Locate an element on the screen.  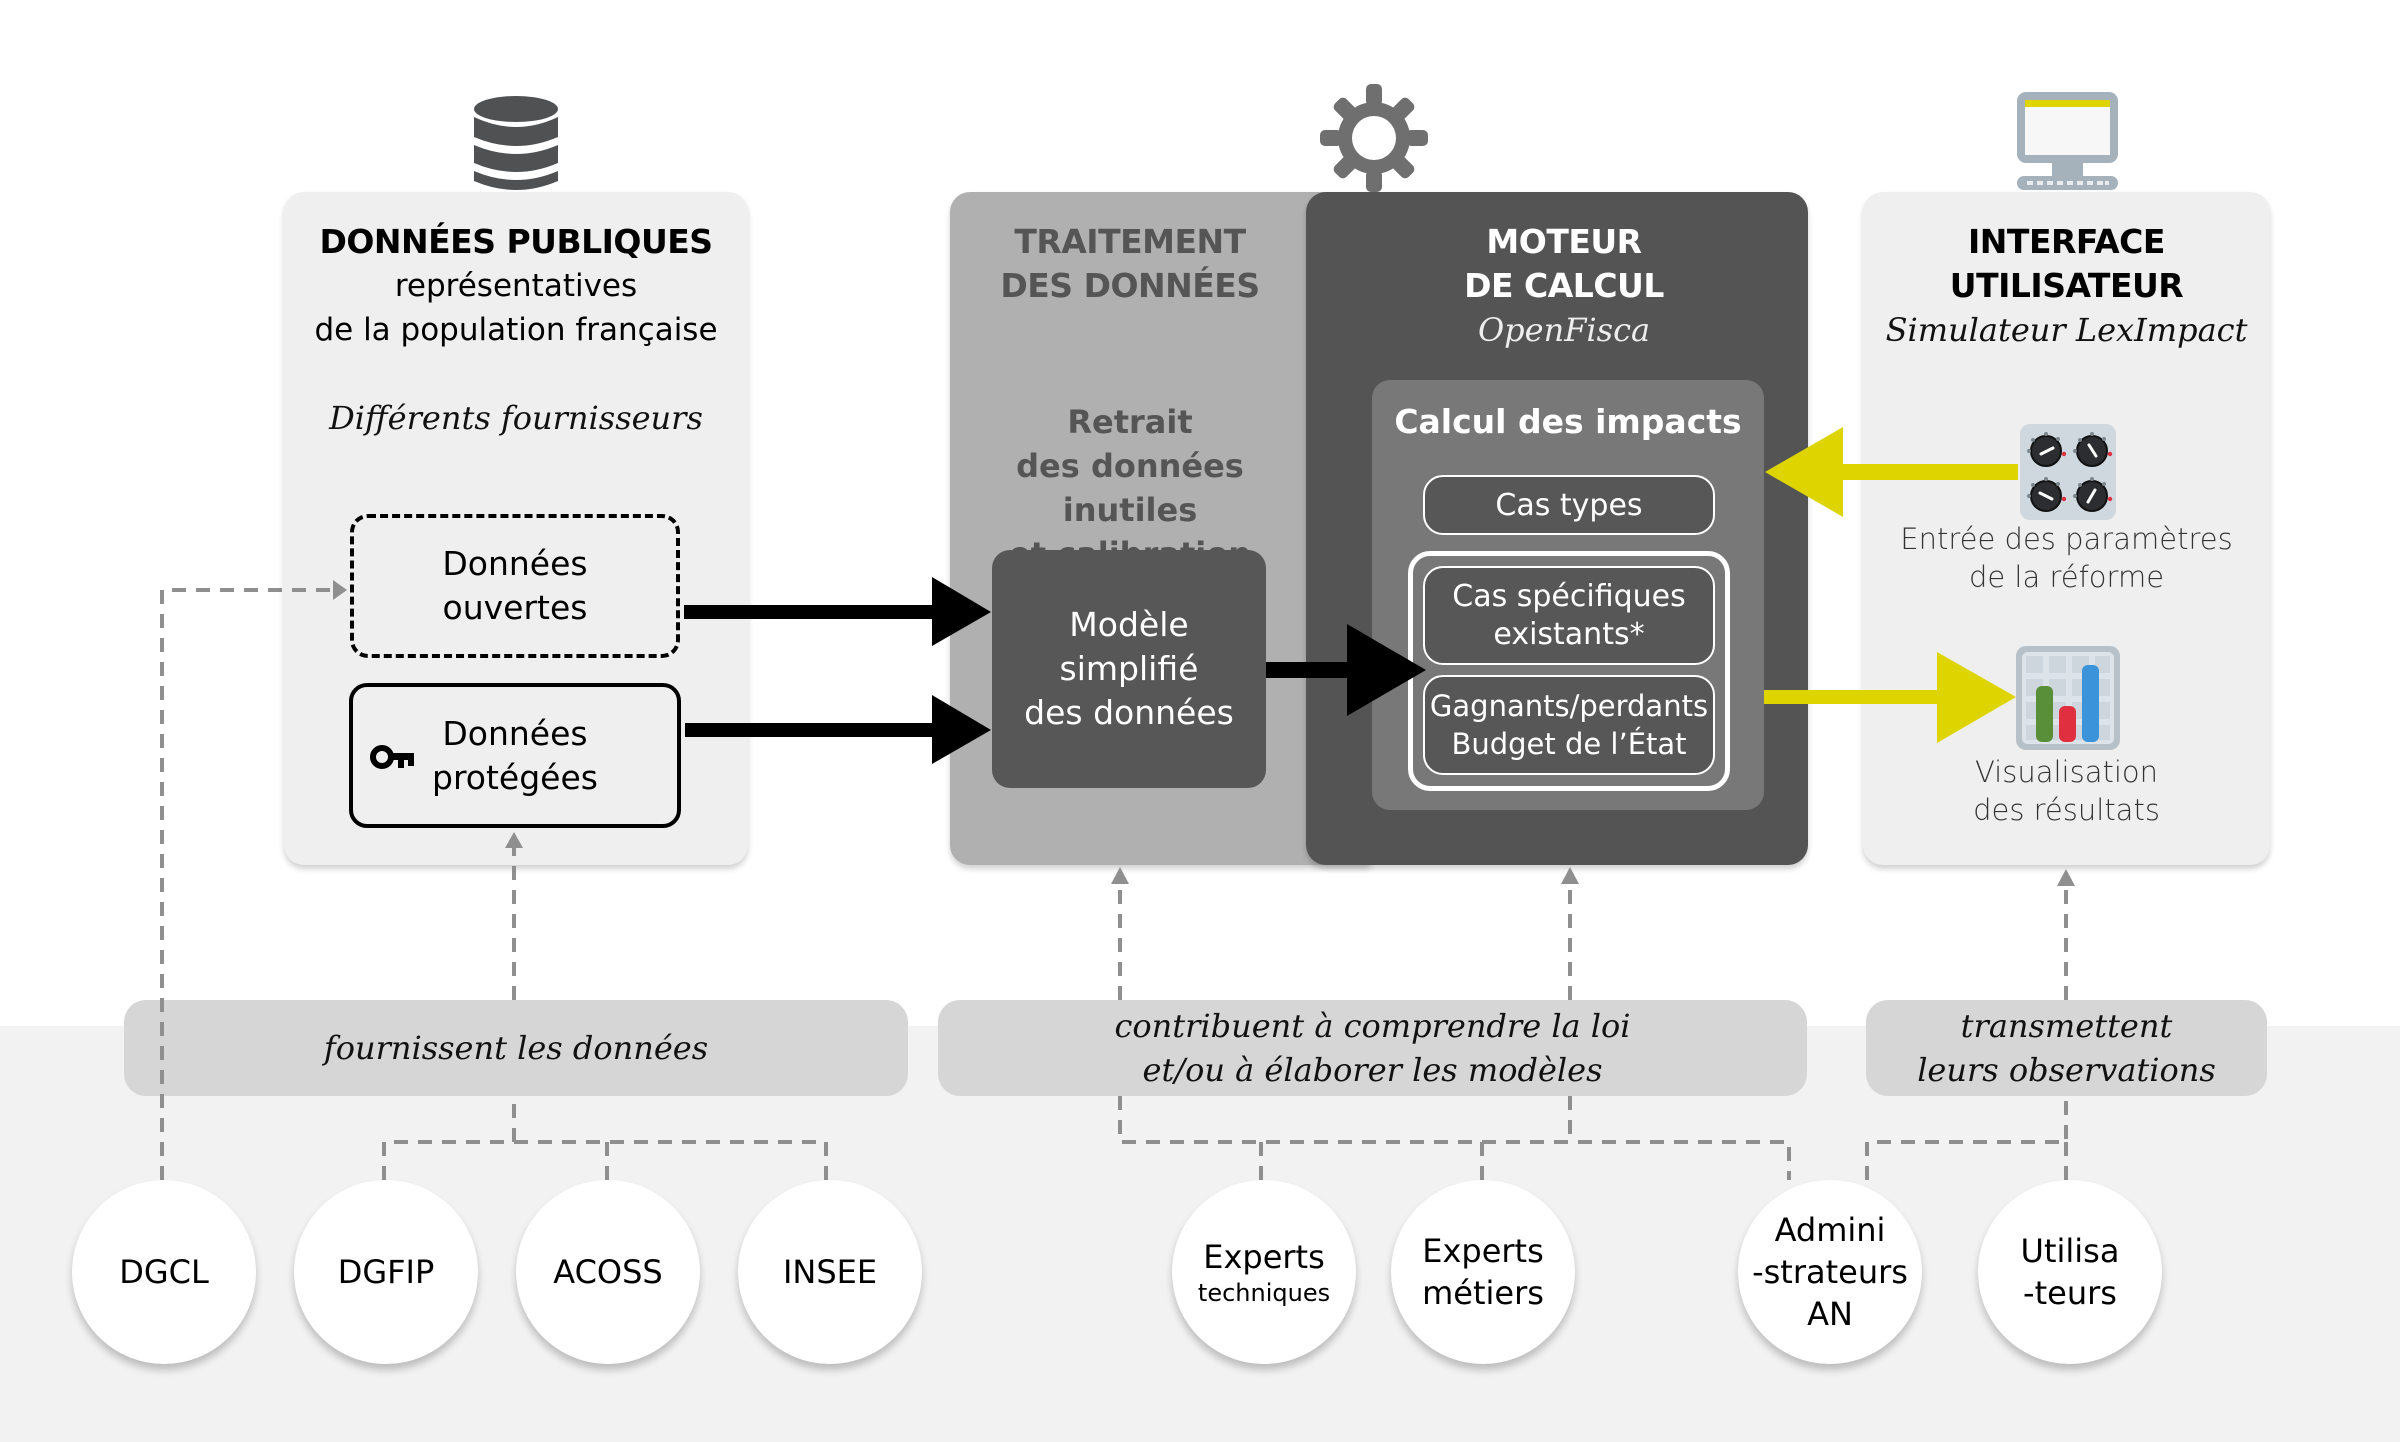
modele-label-2: simplifié is located at coordinates (1129, 668).